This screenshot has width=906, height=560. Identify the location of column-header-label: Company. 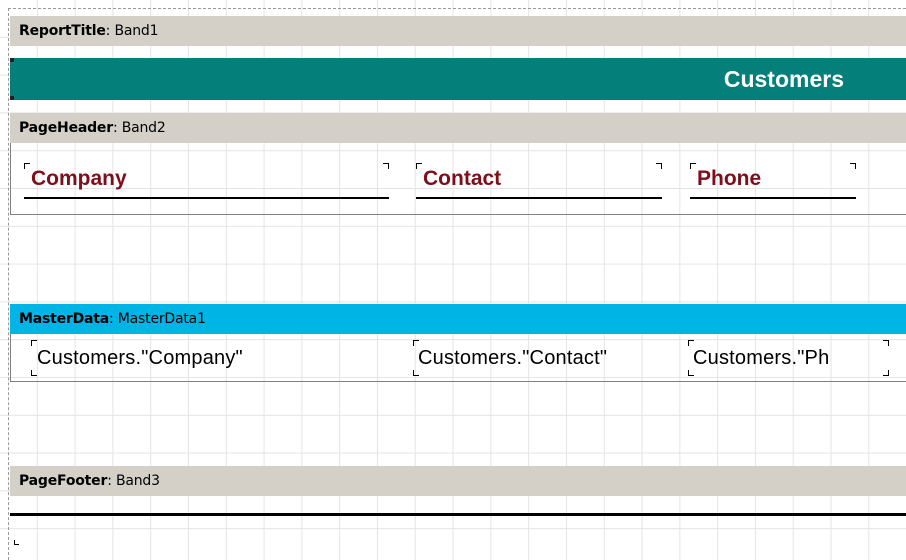
(79, 178).